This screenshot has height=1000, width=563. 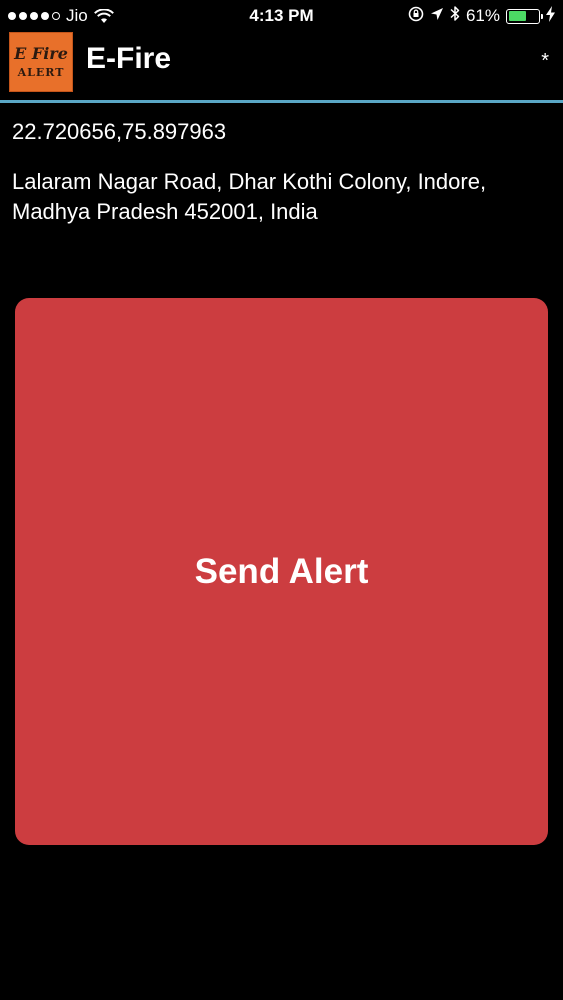 What do you see at coordinates (455, 16) in the screenshot?
I see `bluetooth-icon` at bounding box center [455, 16].